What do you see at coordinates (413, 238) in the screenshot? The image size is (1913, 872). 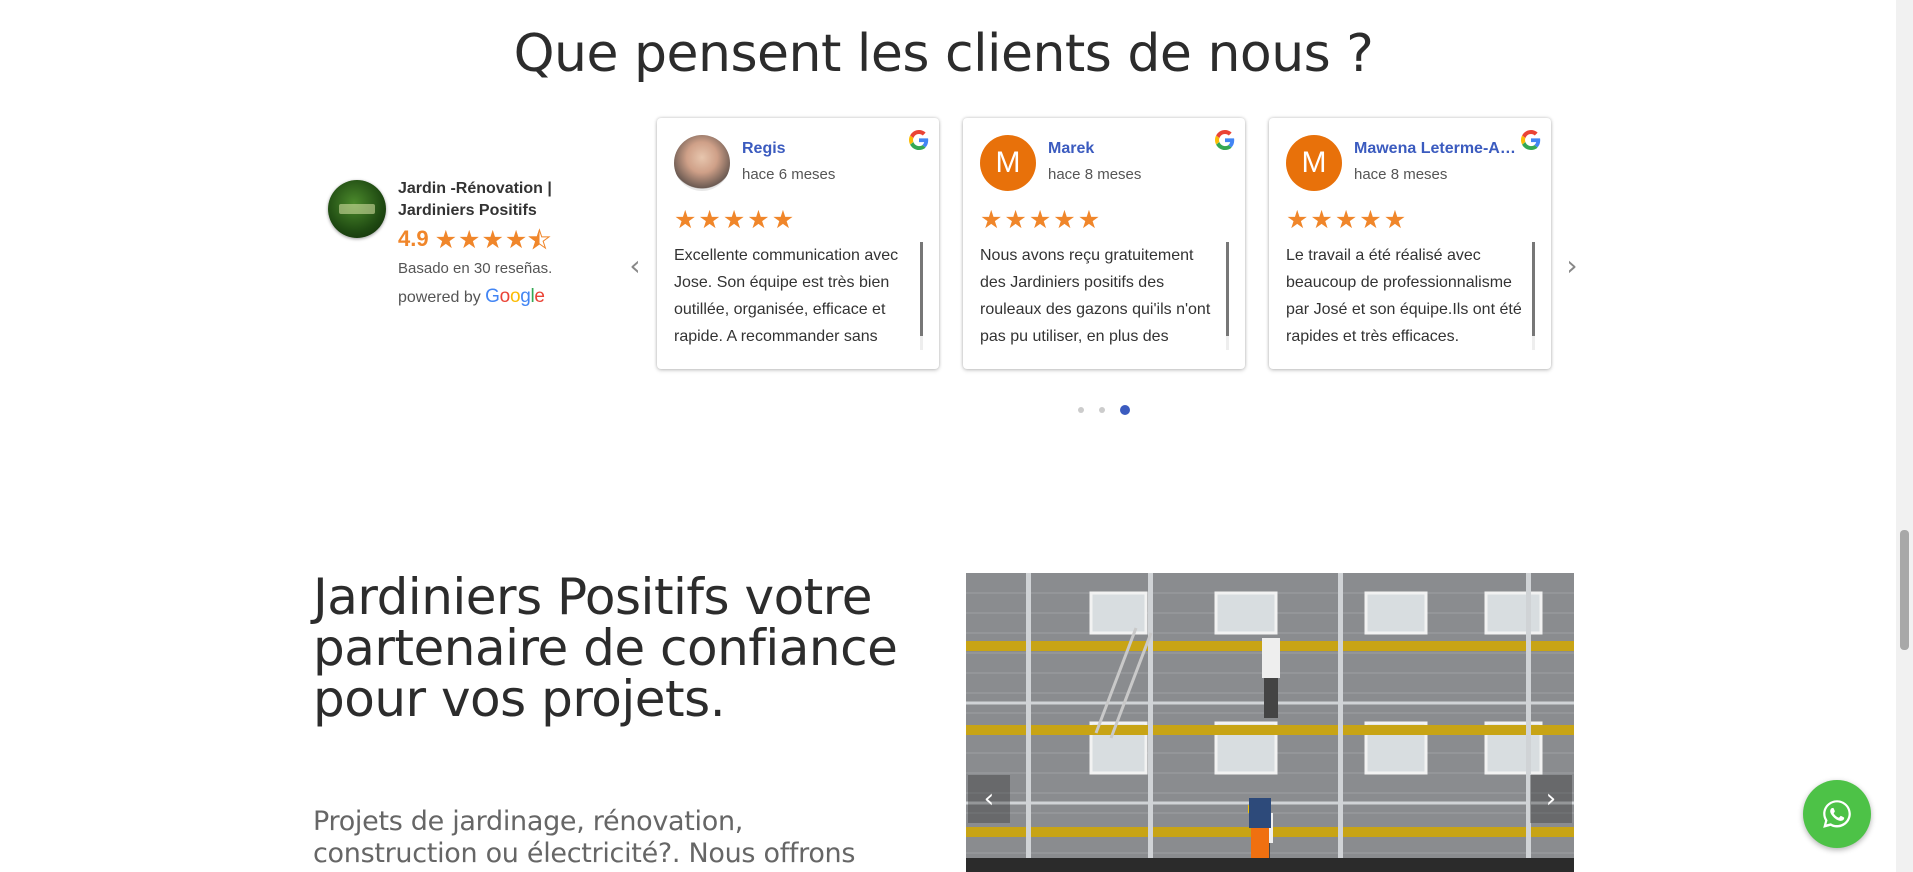 I see `rating-number: 4.9` at bounding box center [413, 238].